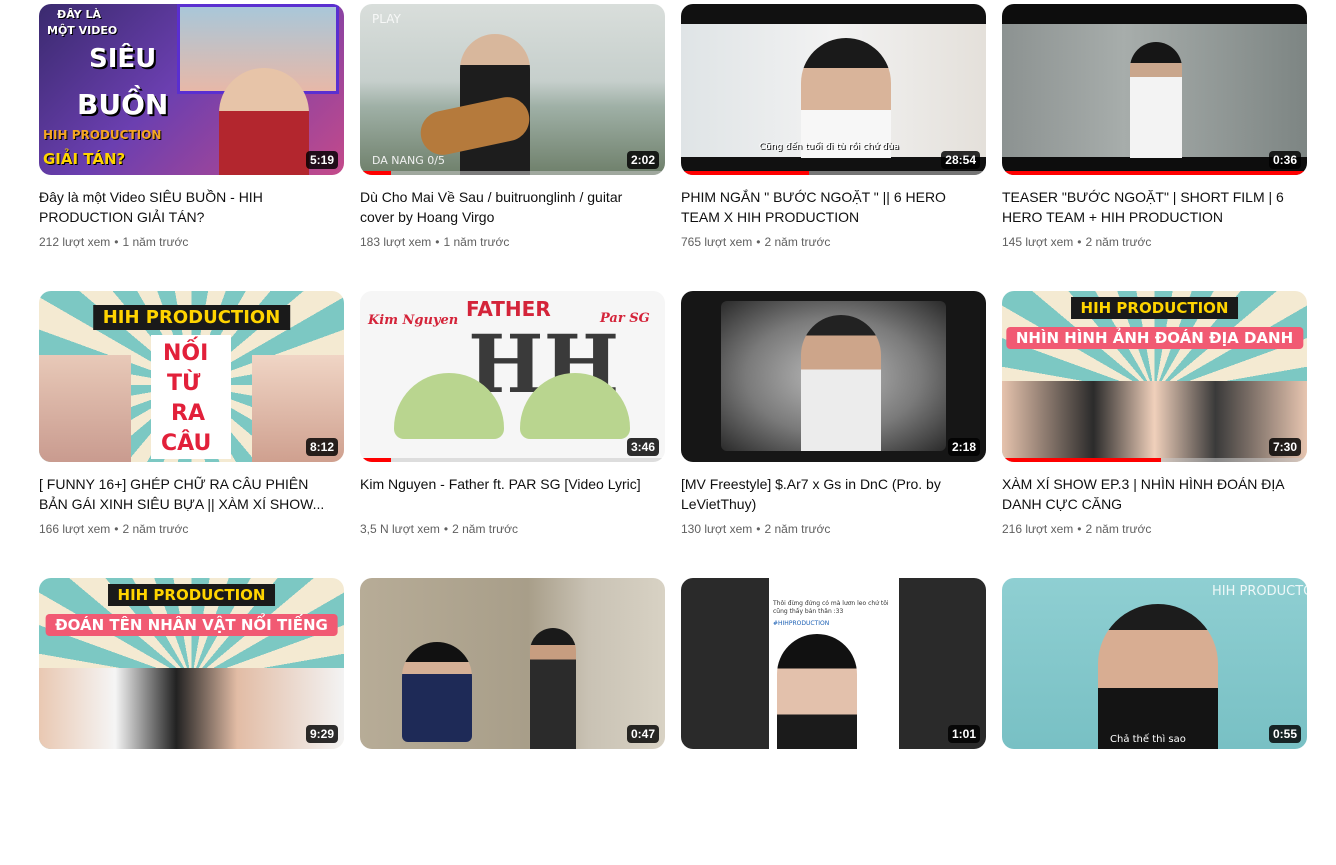  I want to click on video-thumbnail: Cũng đến tuổi đi tù rồi chứ đùa 28:54, so click(833, 89).